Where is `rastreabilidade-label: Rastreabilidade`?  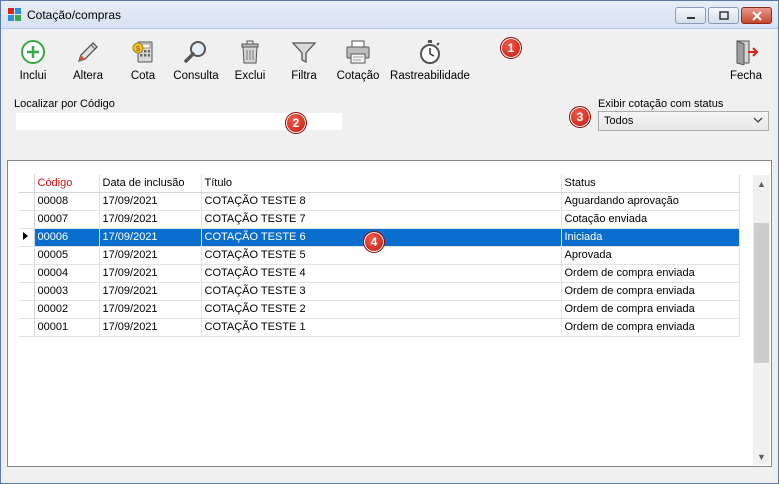 rastreabilidade-label: Rastreabilidade is located at coordinates (430, 76).